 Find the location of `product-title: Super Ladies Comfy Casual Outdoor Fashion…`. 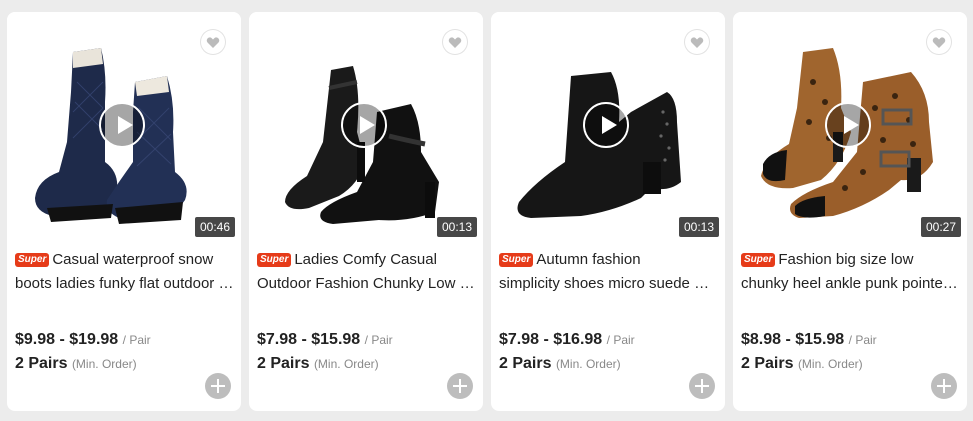

product-title: Super Ladies Comfy Casual Outdoor Fashion… is located at coordinates (367, 272).